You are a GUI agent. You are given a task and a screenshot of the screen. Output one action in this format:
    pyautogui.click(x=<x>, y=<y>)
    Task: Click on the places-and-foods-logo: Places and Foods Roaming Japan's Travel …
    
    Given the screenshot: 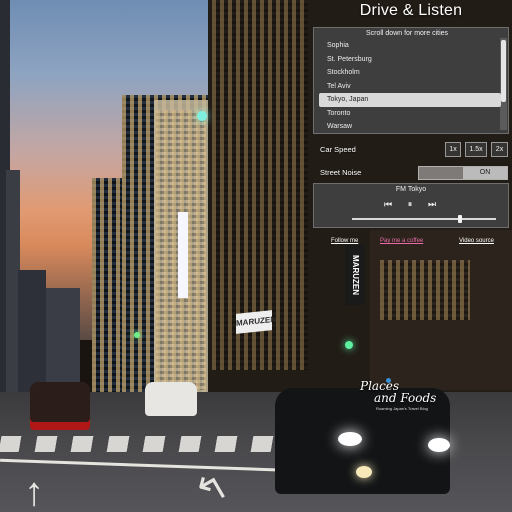 What is the action you would take?
    pyautogui.click(x=400, y=404)
    